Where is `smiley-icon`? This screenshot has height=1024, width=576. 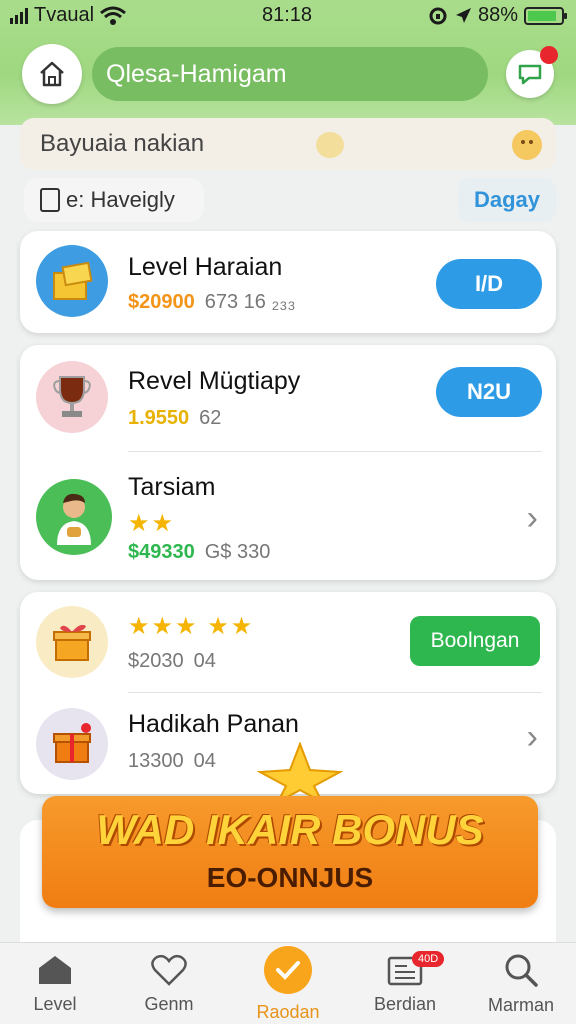
smiley-icon is located at coordinates (527, 145).